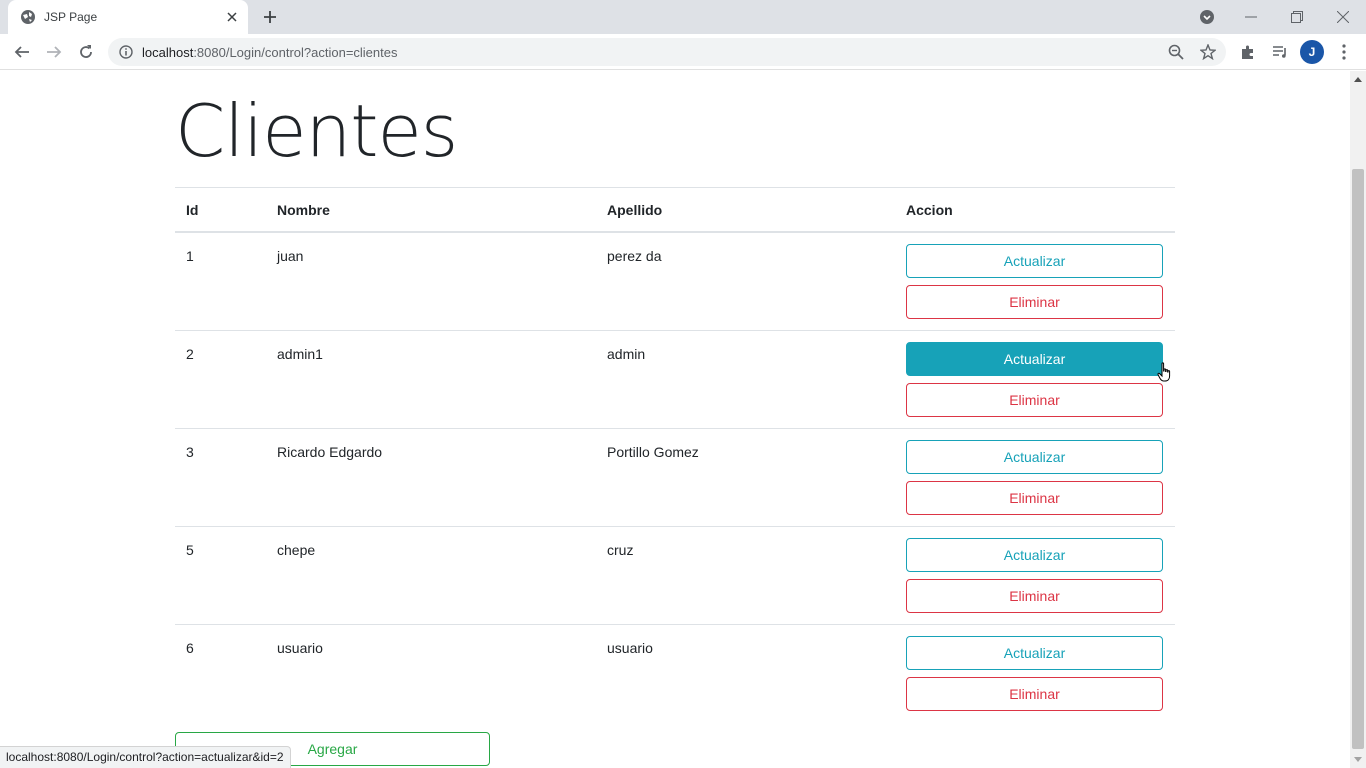  Describe the element at coordinates (431, 575) in the screenshot. I see `cell-nombre: chepe` at that location.